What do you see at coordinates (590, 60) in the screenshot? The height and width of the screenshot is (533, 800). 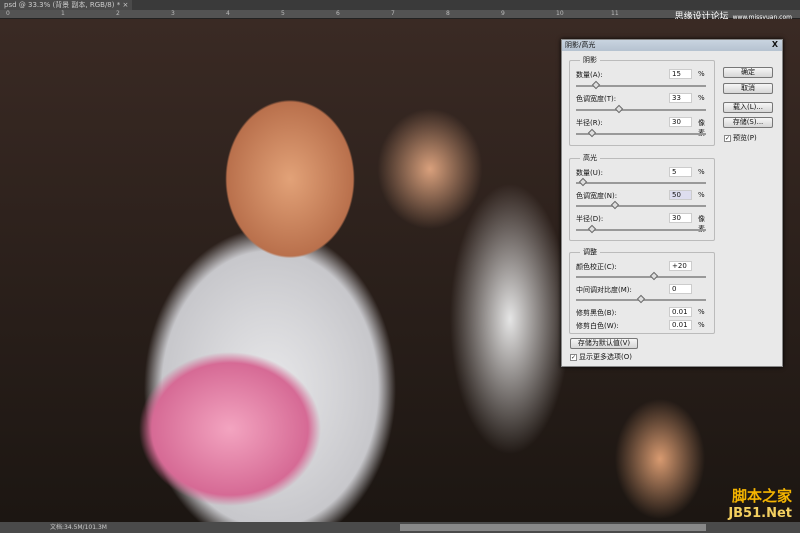 I see `shadows-label: 阴影` at bounding box center [590, 60].